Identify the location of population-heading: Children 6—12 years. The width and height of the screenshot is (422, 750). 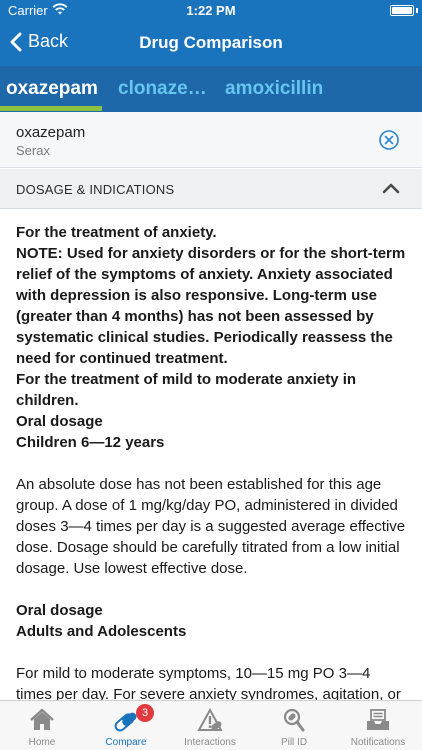
(90, 442).